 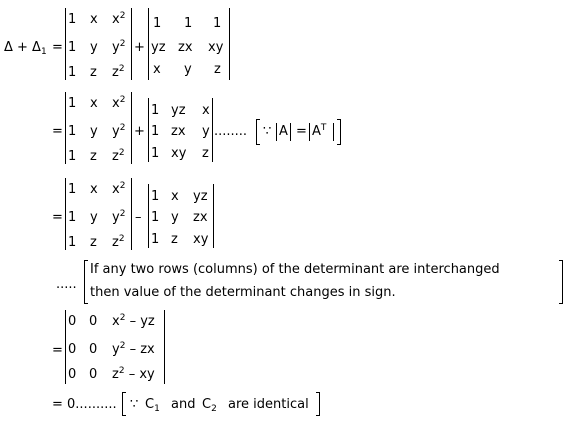 What do you see at coordinates (133, 321) in the screenshot?
I see `cell-expression: x2 – yz` at bounding box center [133, 321].